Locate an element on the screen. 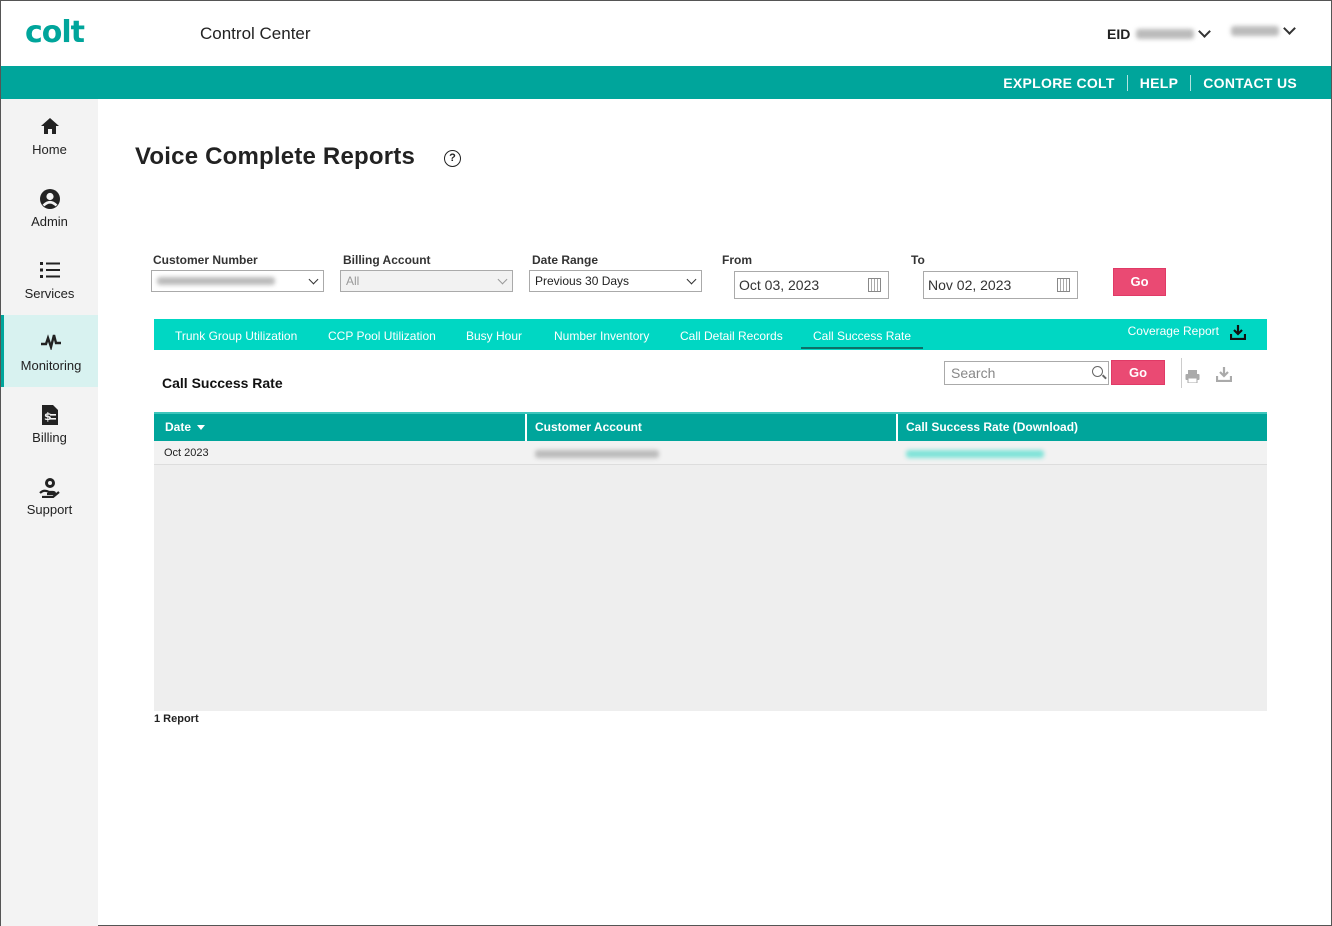  search-icon is located at coordinates (1097, 371).